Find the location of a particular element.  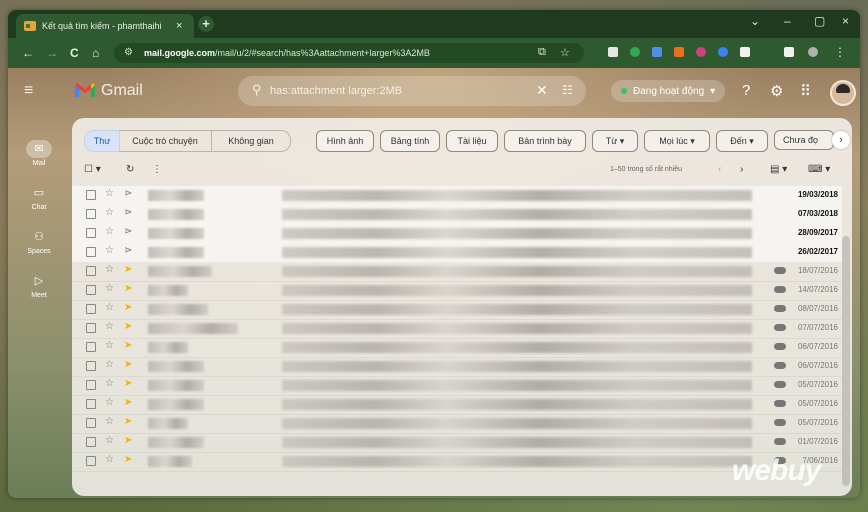

tab-search-icon: ⌄ is located at coordinates (755, 21).